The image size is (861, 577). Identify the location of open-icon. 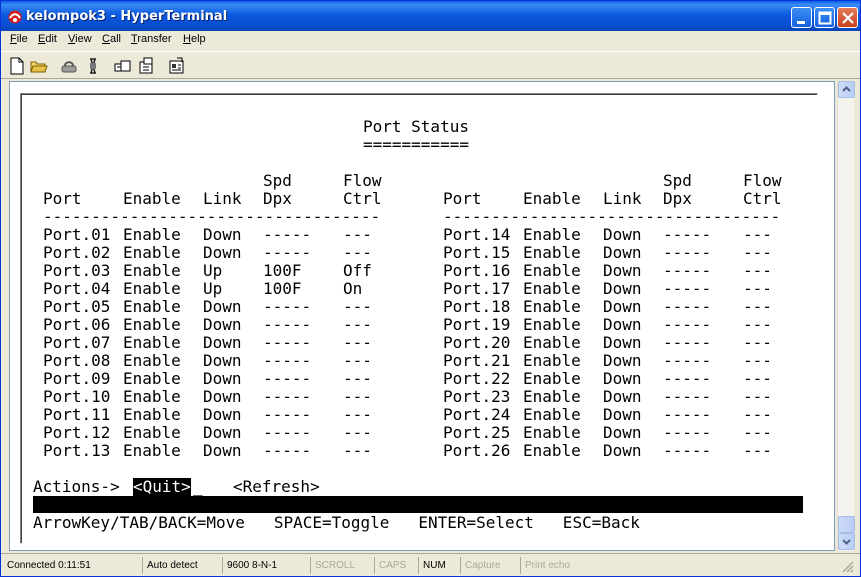
(39, 66).